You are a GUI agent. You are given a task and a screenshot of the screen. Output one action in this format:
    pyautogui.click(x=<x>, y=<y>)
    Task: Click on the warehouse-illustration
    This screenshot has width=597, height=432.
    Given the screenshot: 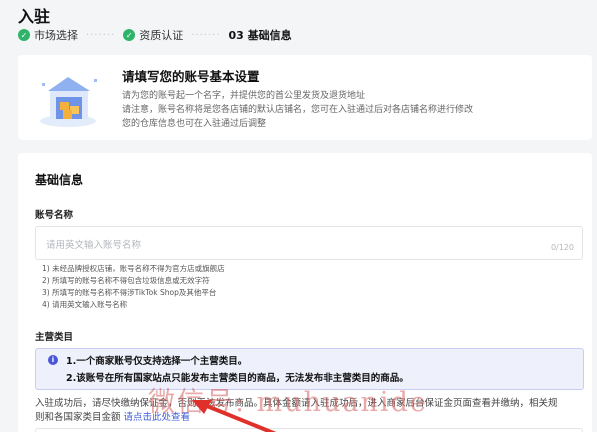 What is the action you would take?
    pyautogui.click(x=68, y=102)
    